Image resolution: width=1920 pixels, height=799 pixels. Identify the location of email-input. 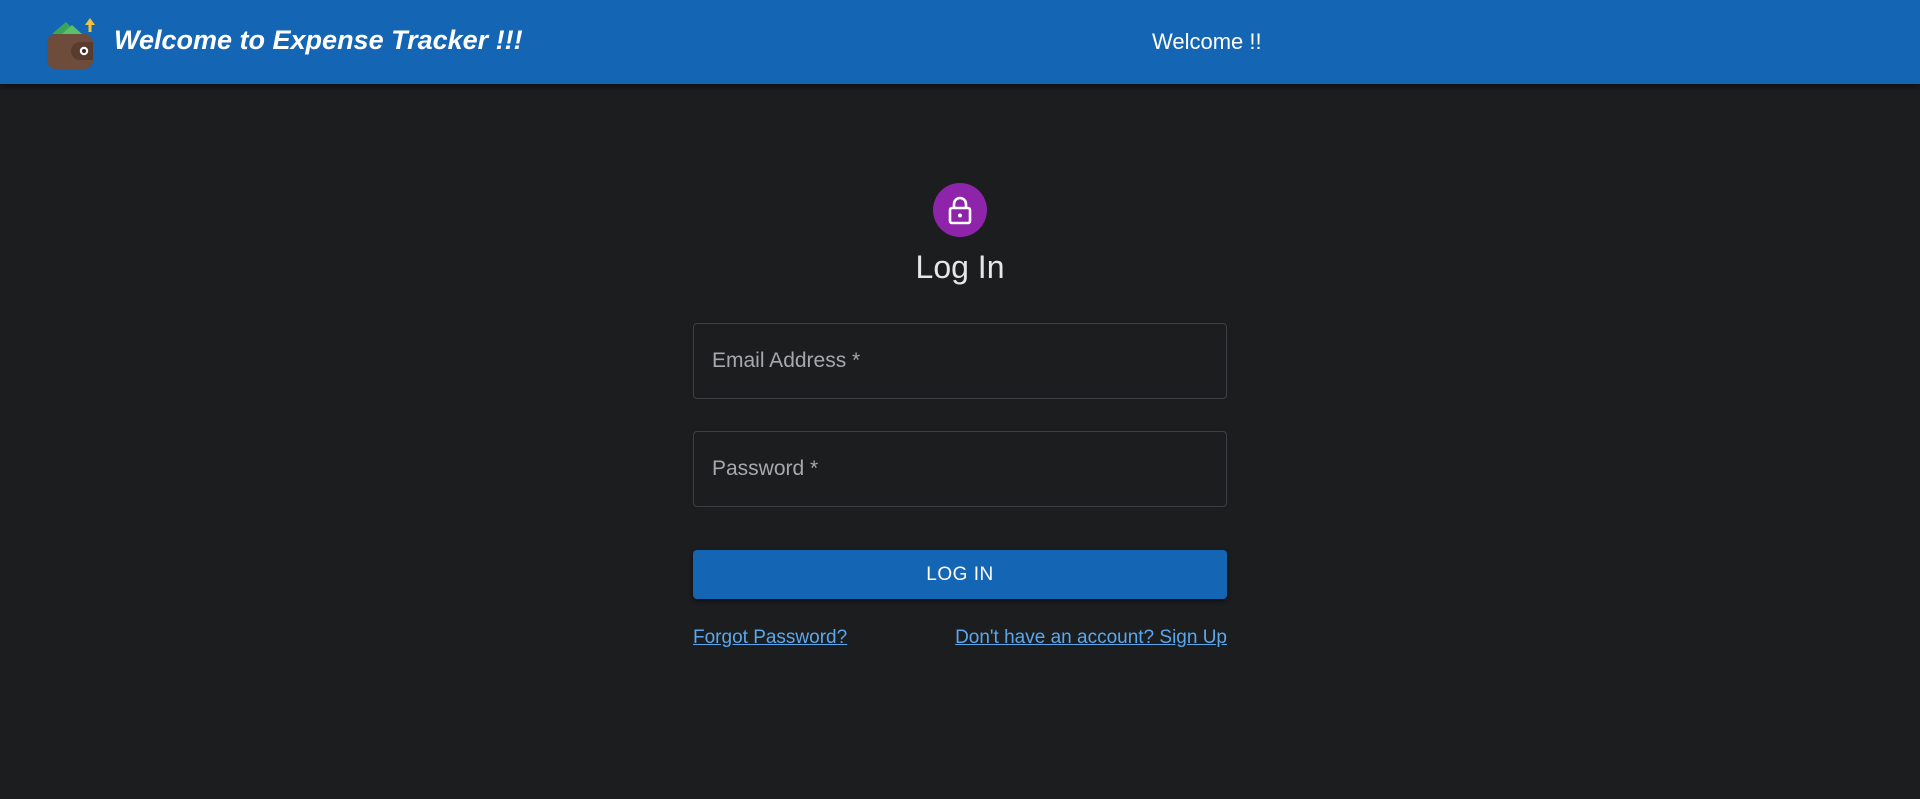
(960, 361).